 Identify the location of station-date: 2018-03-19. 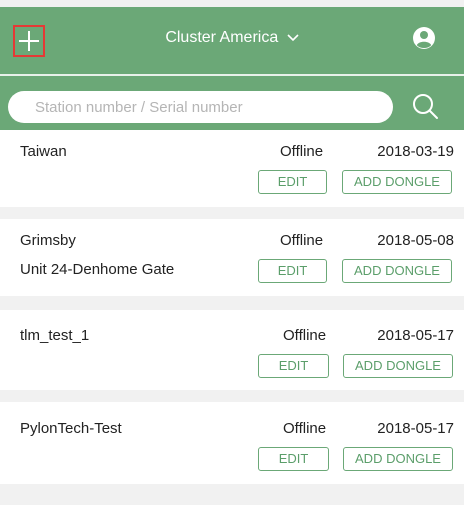
(415, 151).